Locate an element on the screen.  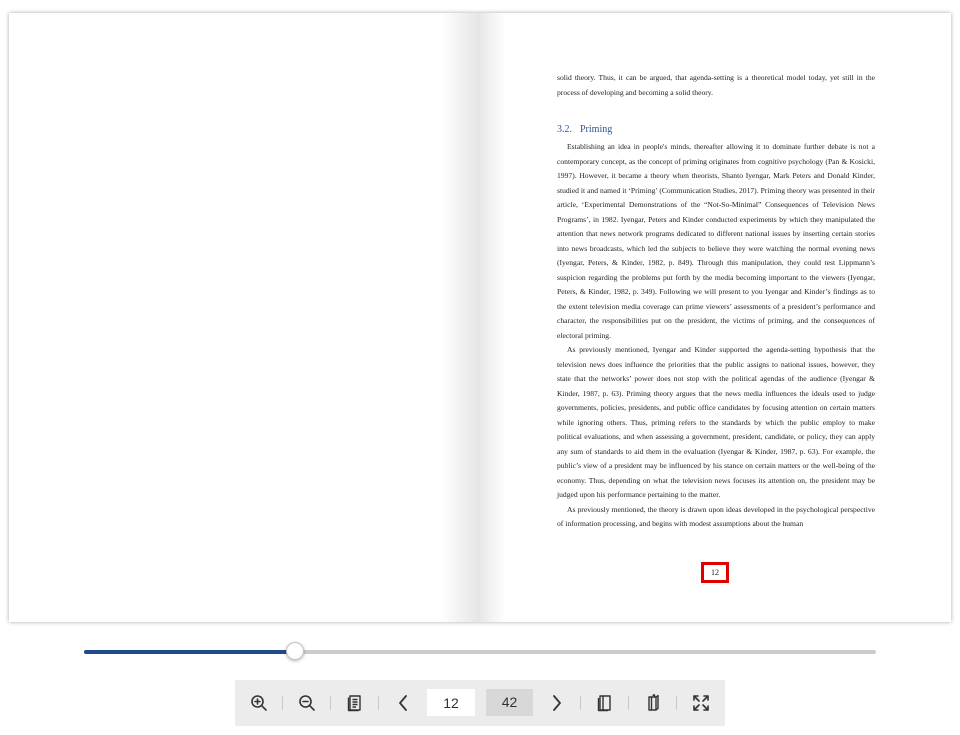
slider-handle is located at coordinates (295, 651).